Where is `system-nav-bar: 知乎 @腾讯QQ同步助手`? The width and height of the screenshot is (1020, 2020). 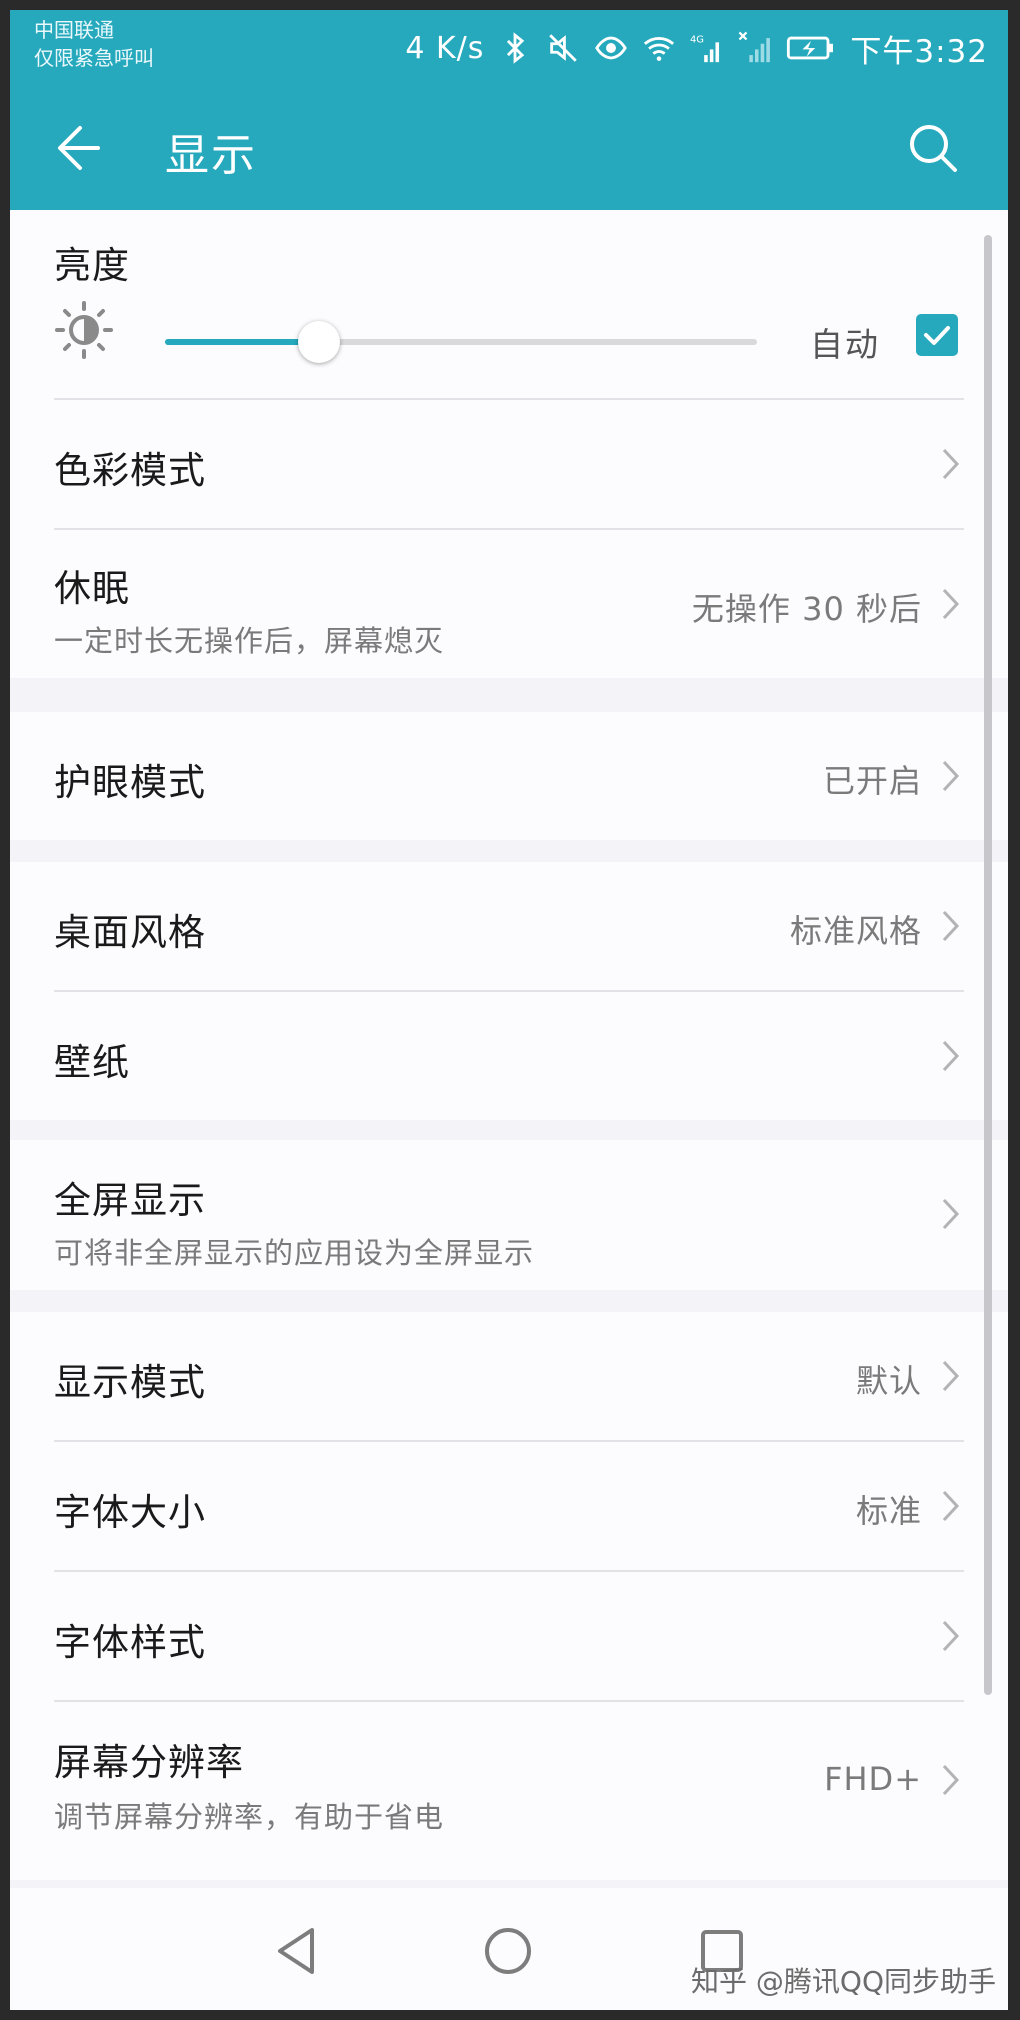
system-nav-bar: 知乎 @腾讯QQ同步助手 is located at coordinates (509, 1949).